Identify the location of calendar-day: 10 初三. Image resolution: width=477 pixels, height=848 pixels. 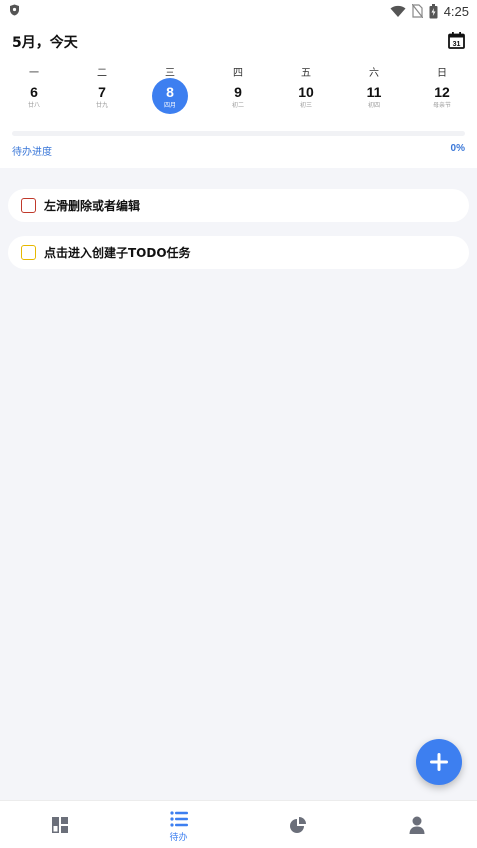
(306, 96).